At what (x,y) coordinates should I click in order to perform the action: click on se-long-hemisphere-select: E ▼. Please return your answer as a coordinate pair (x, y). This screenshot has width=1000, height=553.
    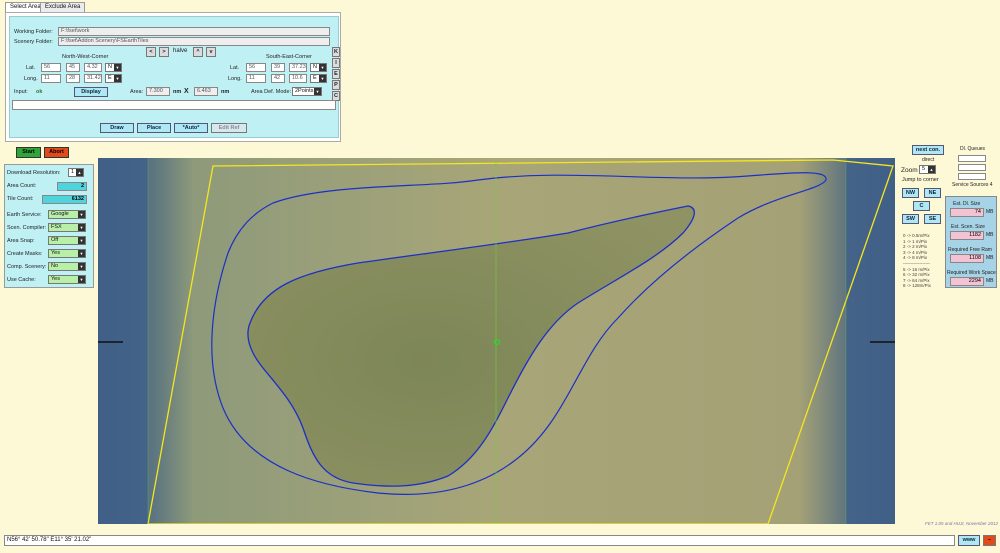
    Looking at the image, I should click on (318, 78).